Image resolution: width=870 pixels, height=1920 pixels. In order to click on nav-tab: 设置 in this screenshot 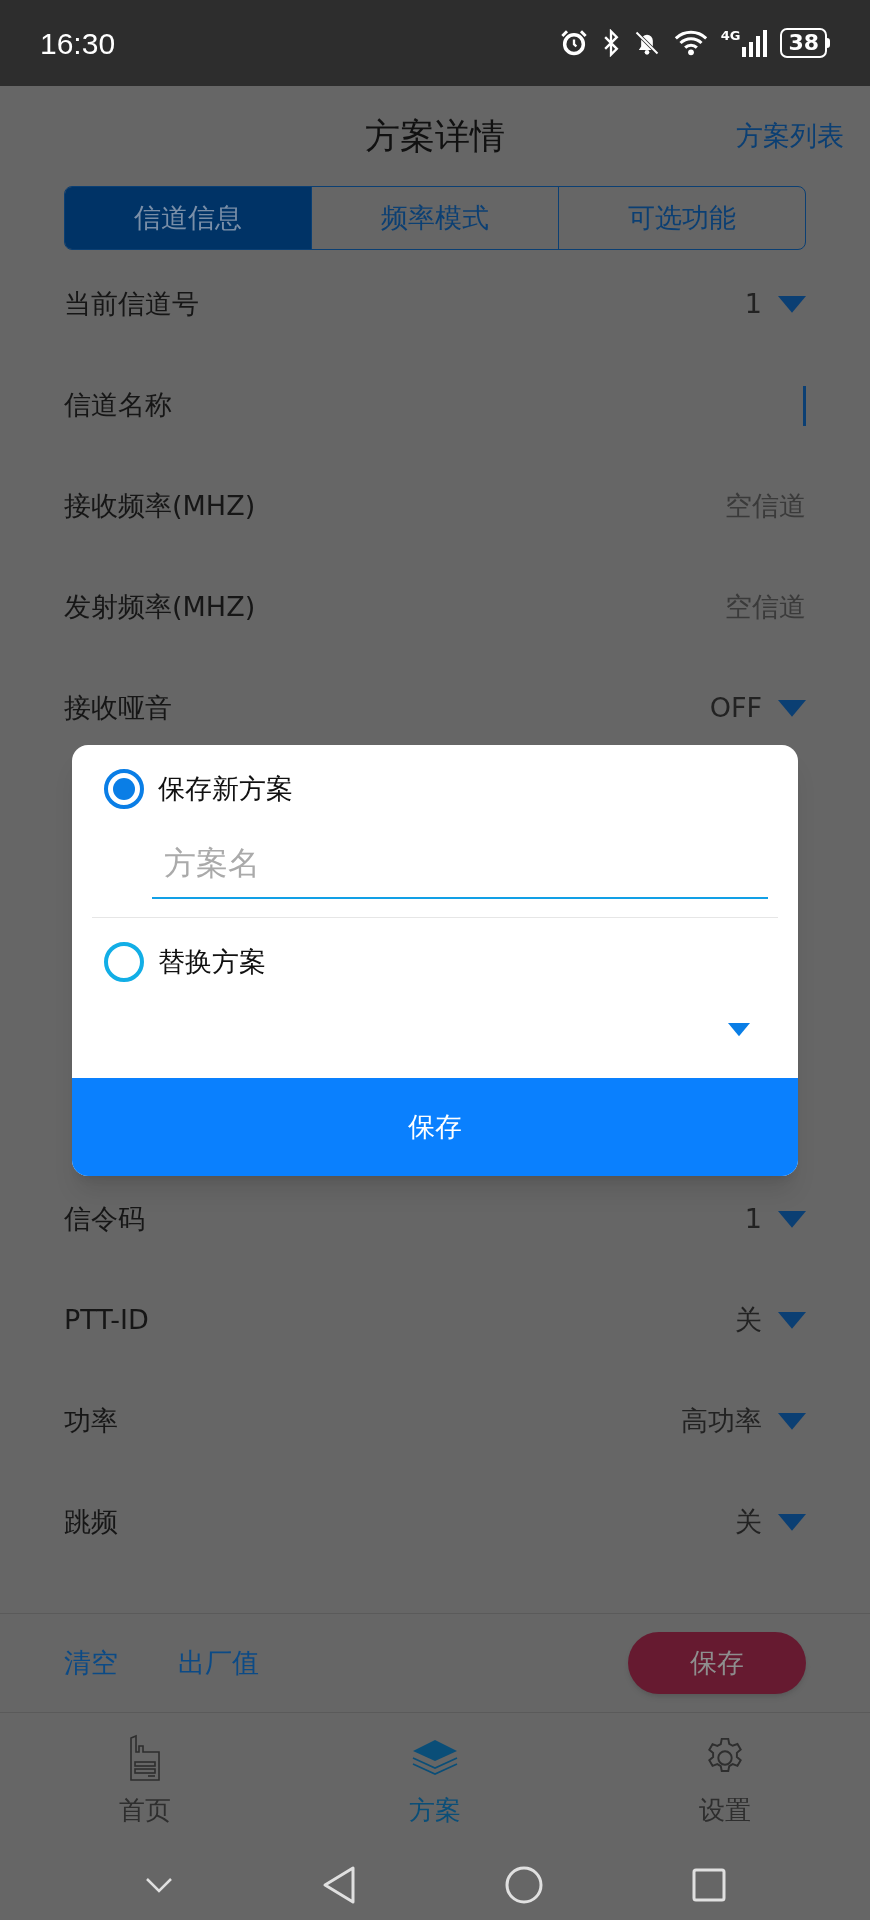, I will do `click(725, 1781)`.